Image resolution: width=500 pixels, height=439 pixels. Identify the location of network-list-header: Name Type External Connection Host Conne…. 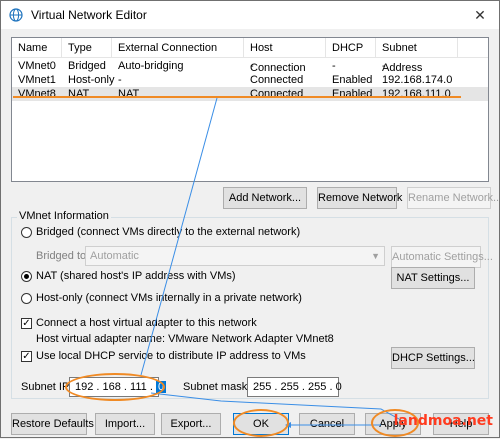
(250, 56).